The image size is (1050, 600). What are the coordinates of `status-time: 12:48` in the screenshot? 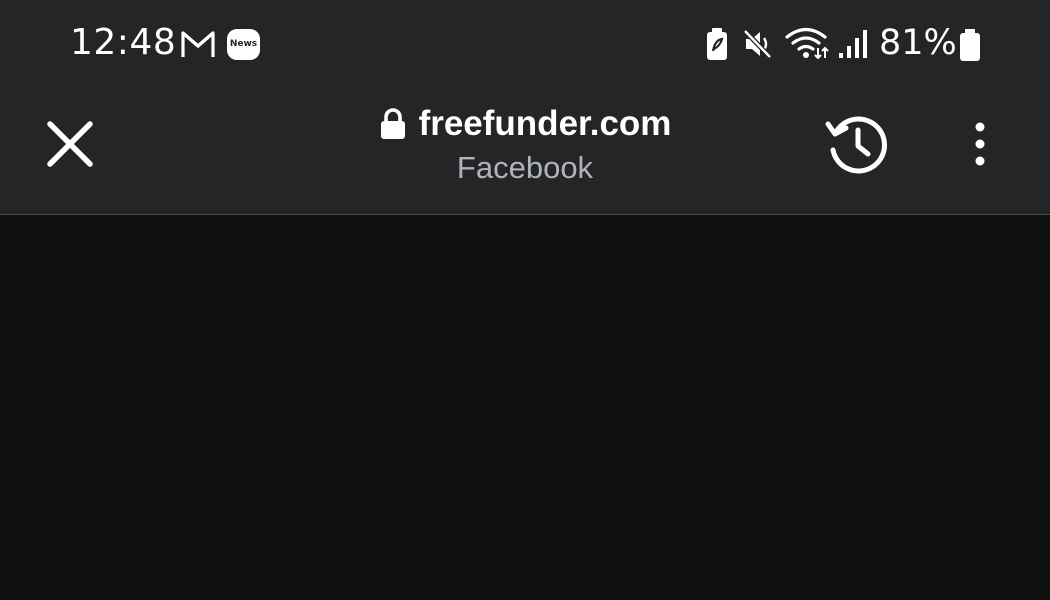 It's located at (123, 42).